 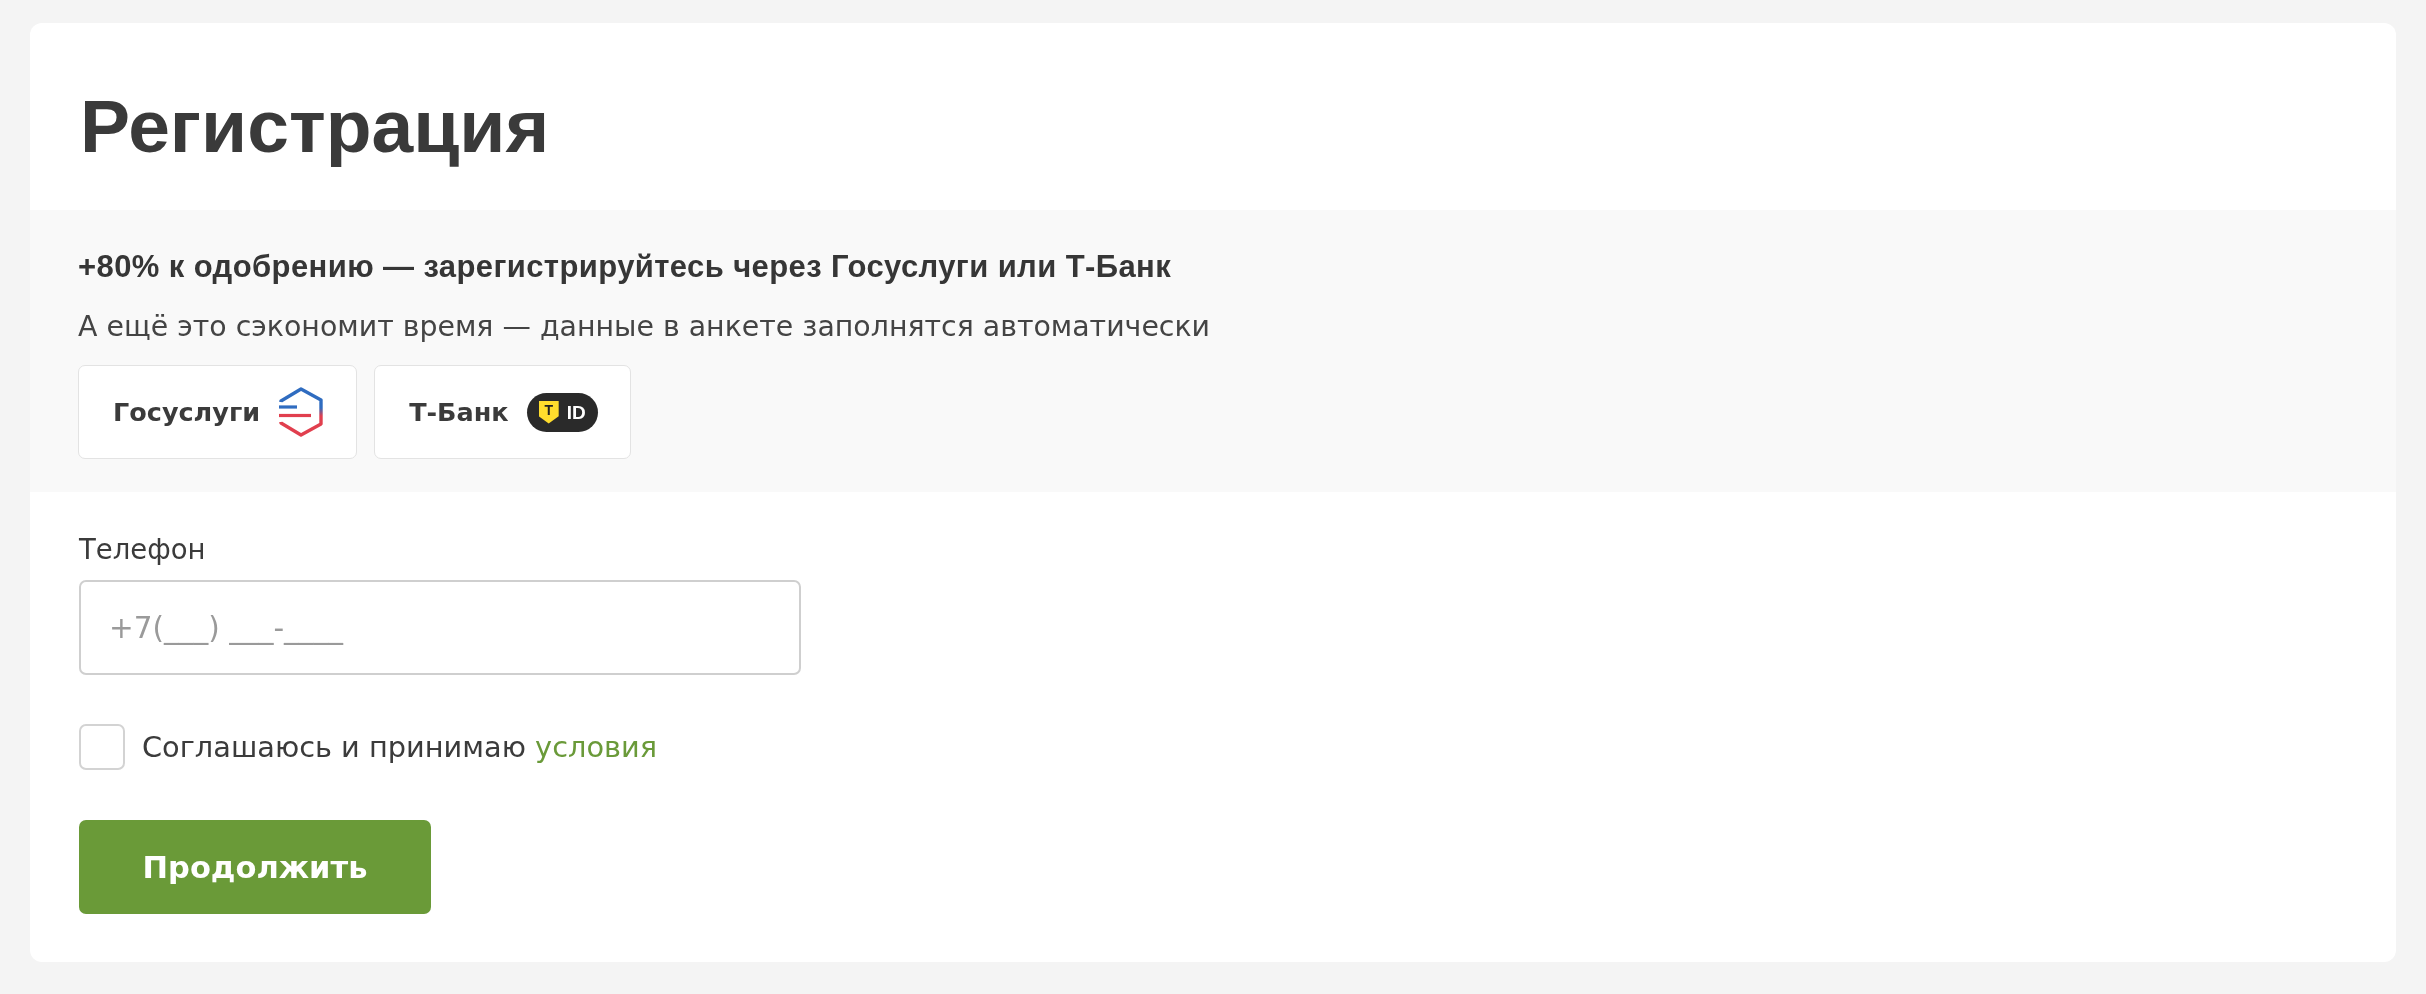 I want to click on hexagon-icon, so click(x=301, y=412).